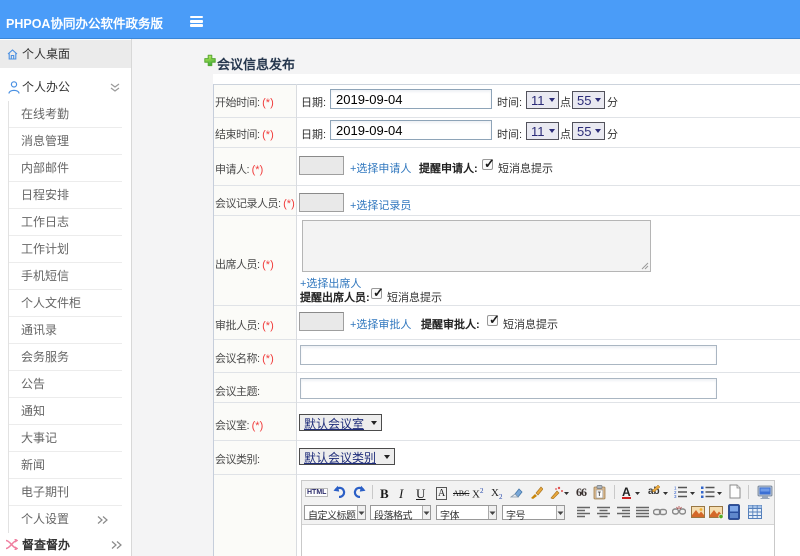 The image size is (800, 556). What do you see at coordinates (675, 496) in the screenshot?
I see `svg-text: 3` at bounding box center [675, 496].